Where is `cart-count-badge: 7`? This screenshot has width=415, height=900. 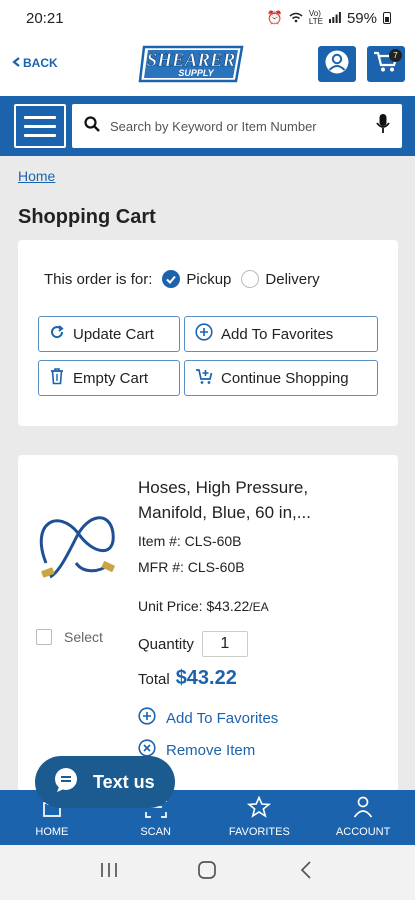
cart-count-badge: 7 is located at coordinates (395, 55).